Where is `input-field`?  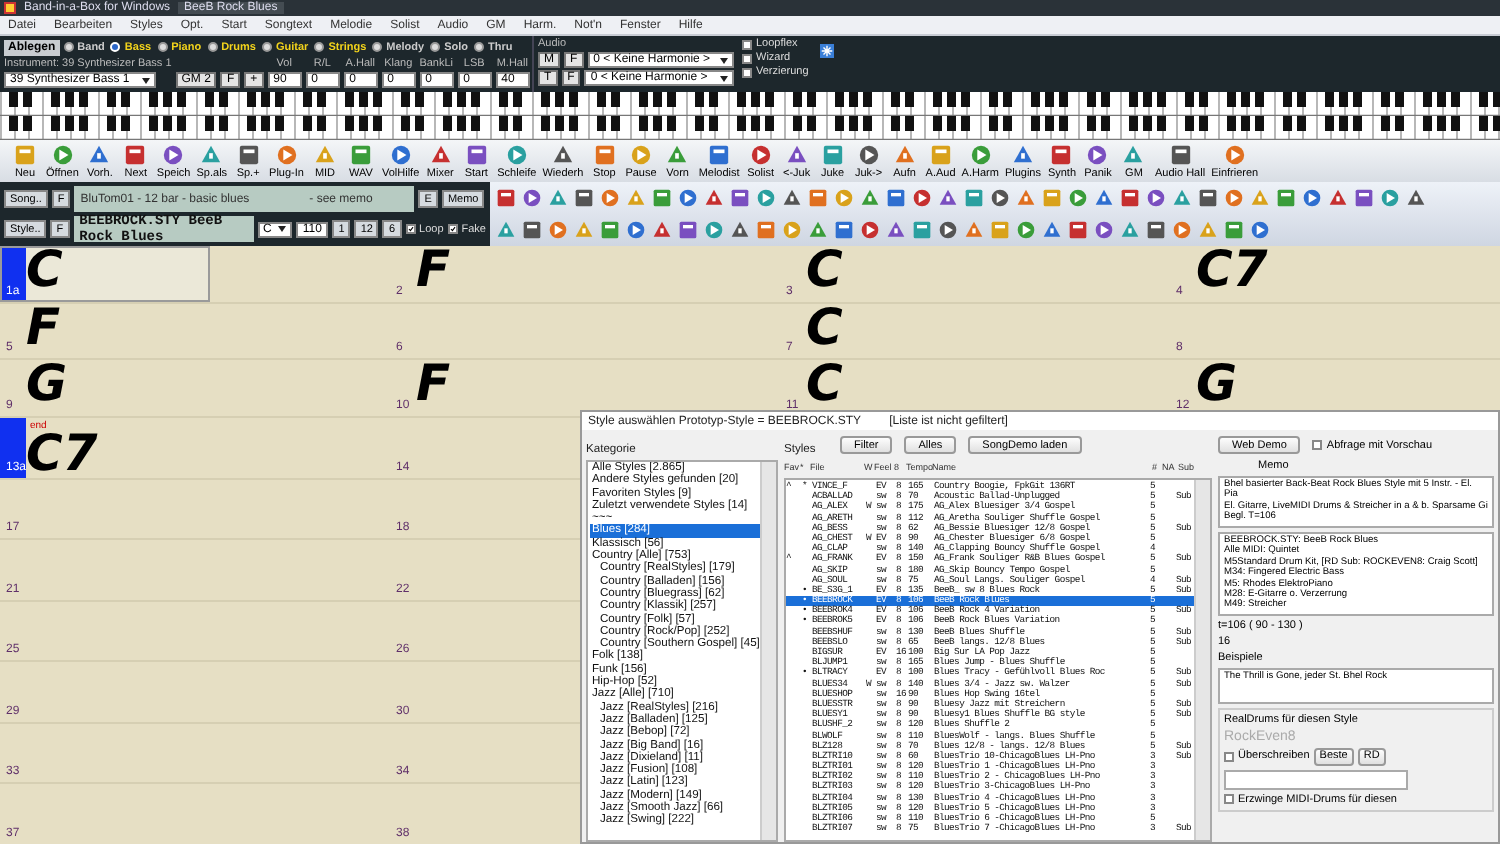 input-field is located at coordinates (1316, 779).